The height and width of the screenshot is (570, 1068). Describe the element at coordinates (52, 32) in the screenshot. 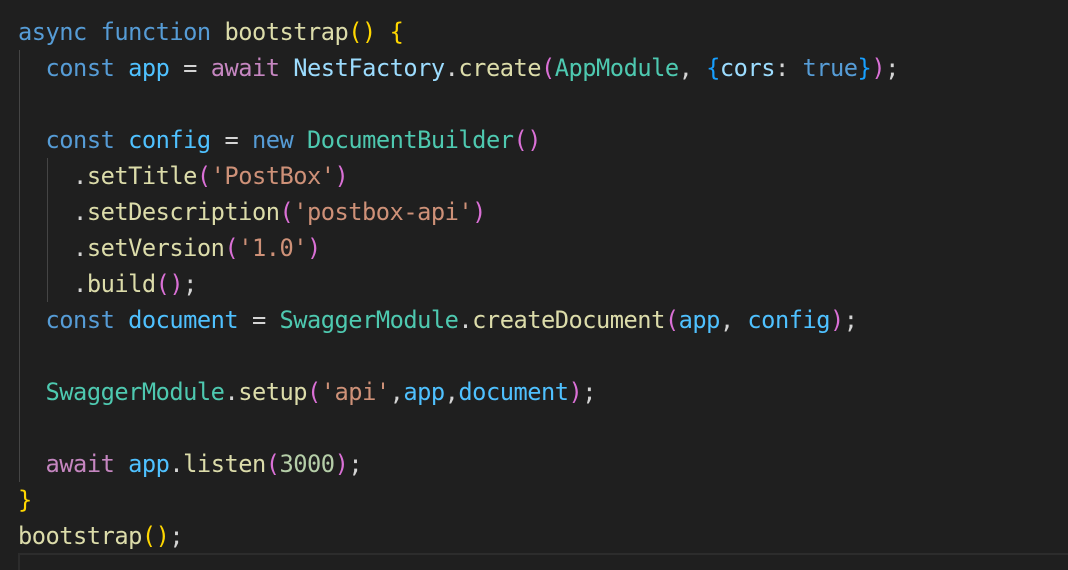

I see `code-token: async` at that location.